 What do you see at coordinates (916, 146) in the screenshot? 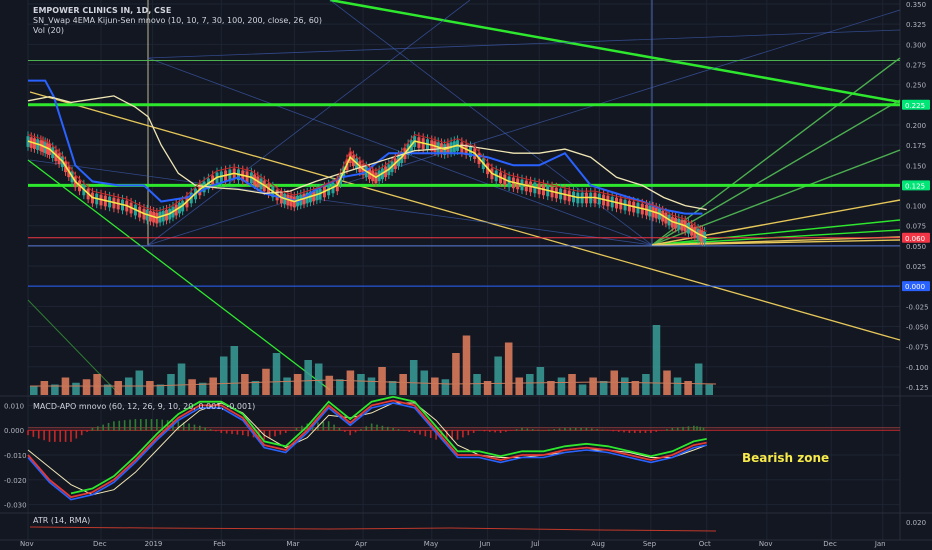
I see `price-tick-label: 0.175` at bounding box center [916, 146].